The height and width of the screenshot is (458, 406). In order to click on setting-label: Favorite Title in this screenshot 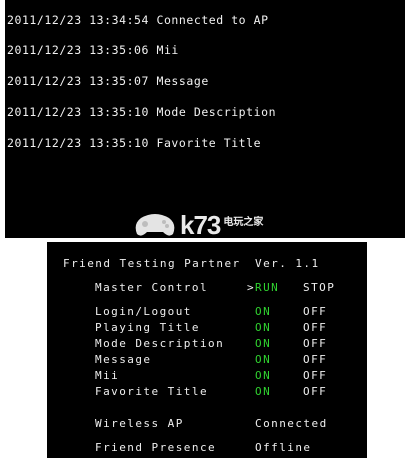, I will do `click(152, 391)`.